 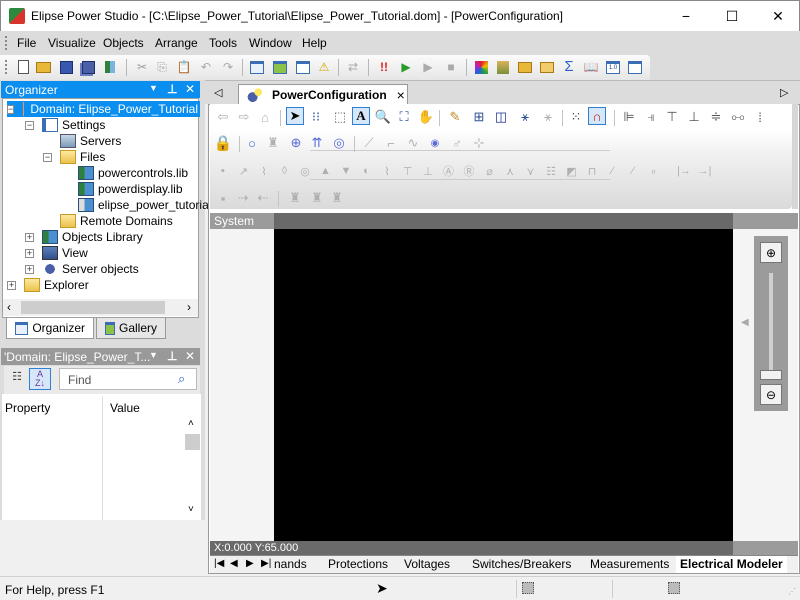 What do you see at coordinates (358, 565) in the screenshot?
I see `sheet-tab-protections: Protections` at bounding box center [358, 565].